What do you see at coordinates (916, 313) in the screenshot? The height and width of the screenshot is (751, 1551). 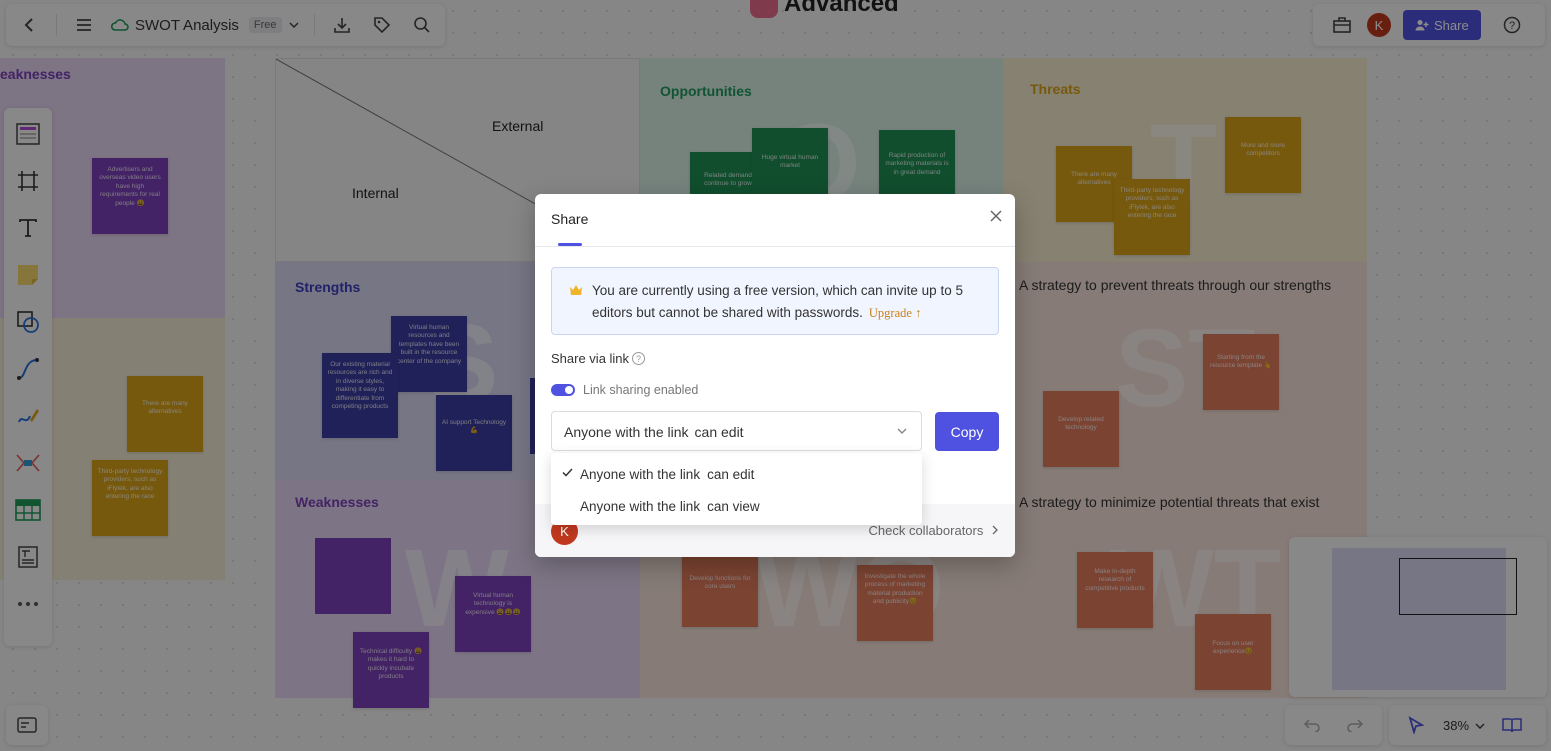 I see `upgrade-arrow-icon: ↑` at bounding box center [916, 313].